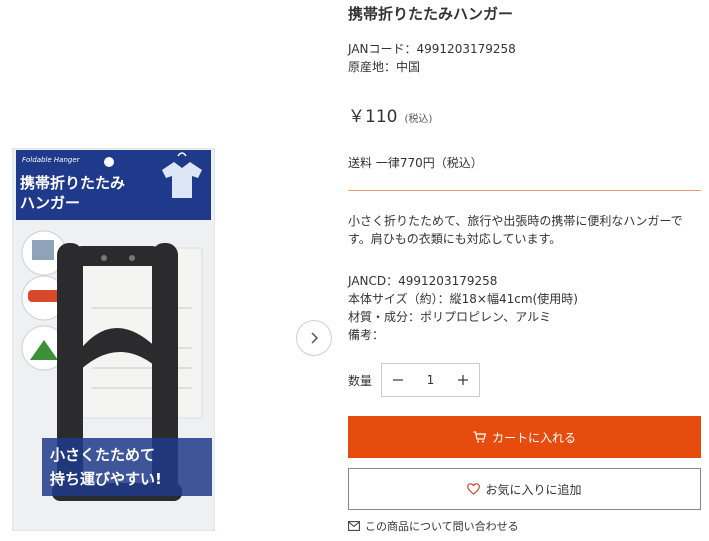 Image resolution: width=709 pixels, height=541 pixels. I want to click on add-to-cart-button: カートに入れる, so click(524, 437).